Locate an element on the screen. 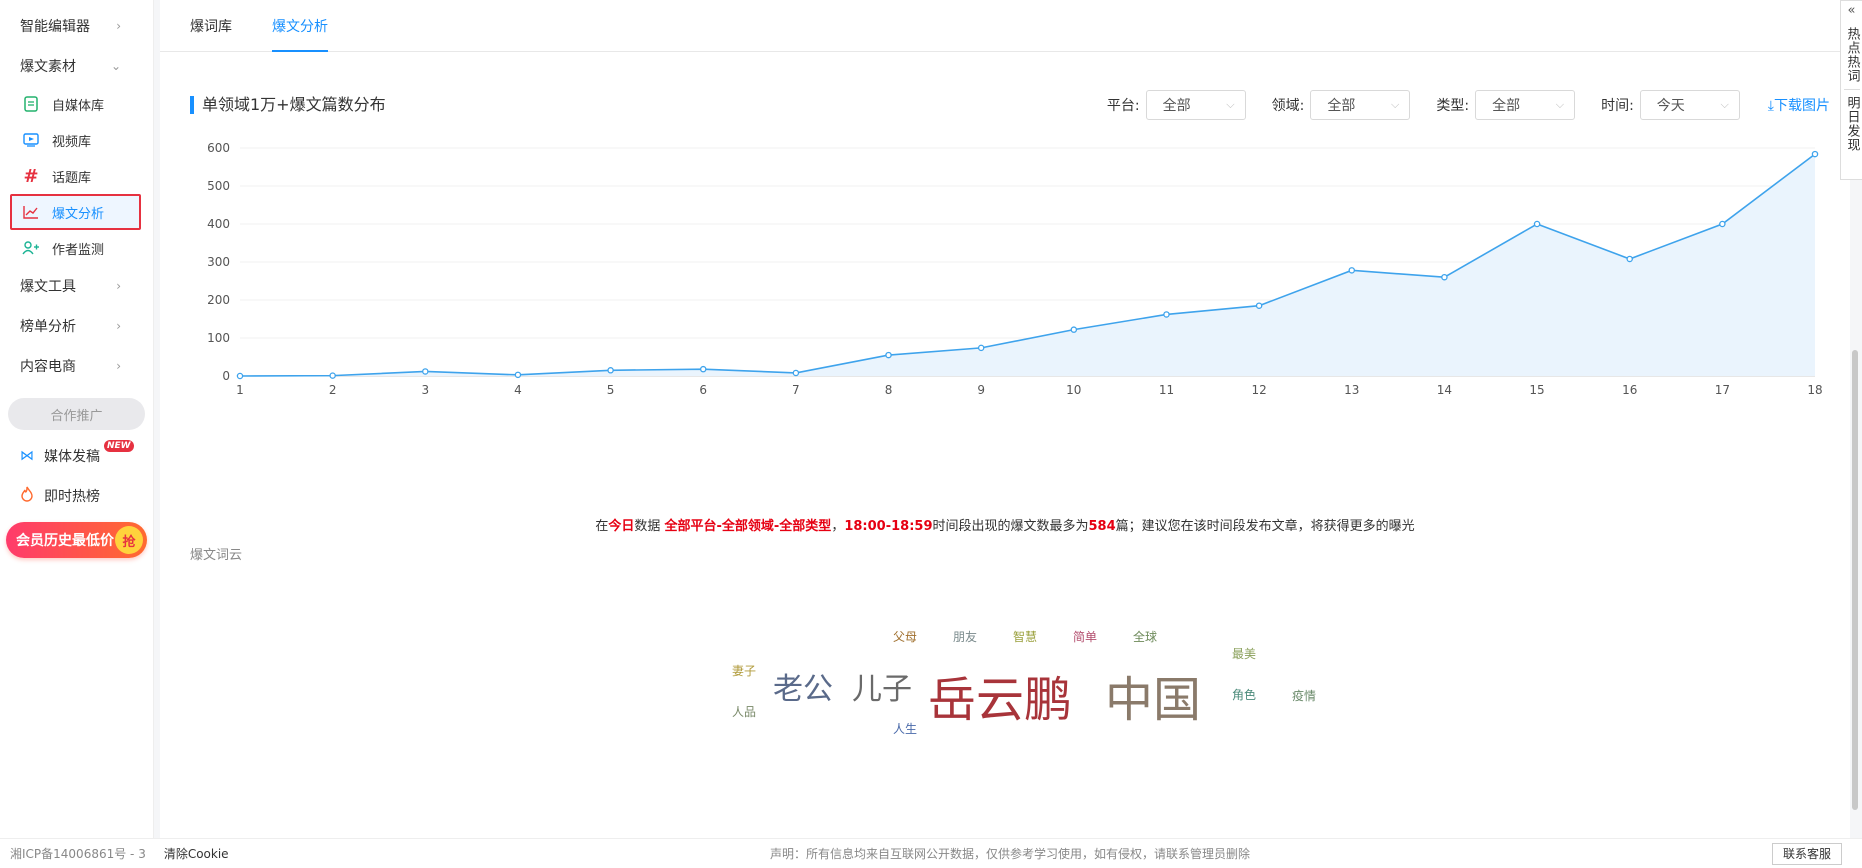 The image size is (1862, 868). x-tick-label: 8 is located at coordinates (889, 390).